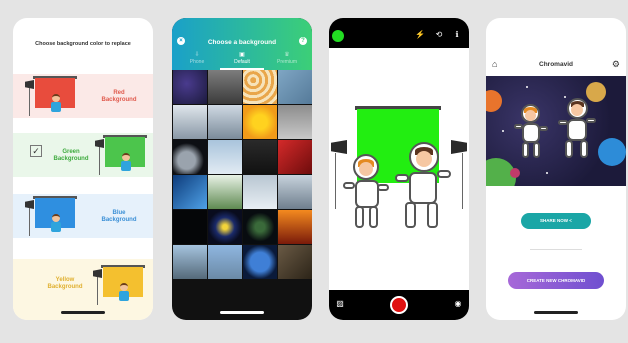 The width and height of the screenshot is (628, 343). I want to click on crown-icon: ♛, so click(287, 55).